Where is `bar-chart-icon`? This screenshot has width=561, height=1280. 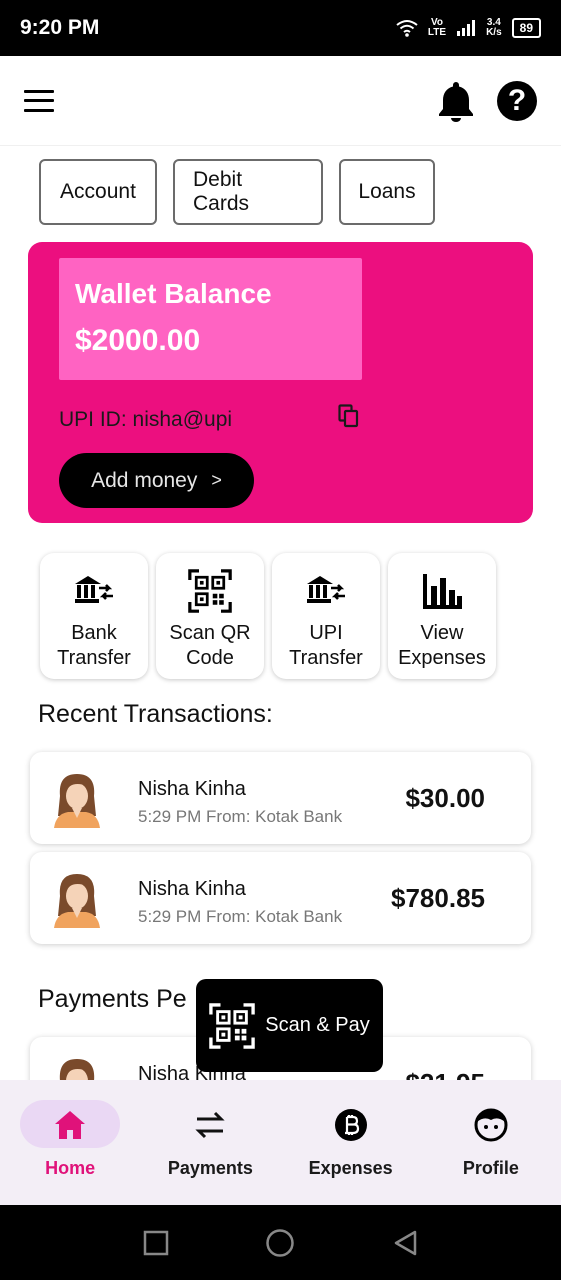
bar-chart-icon is located at coordinates (442, 591).